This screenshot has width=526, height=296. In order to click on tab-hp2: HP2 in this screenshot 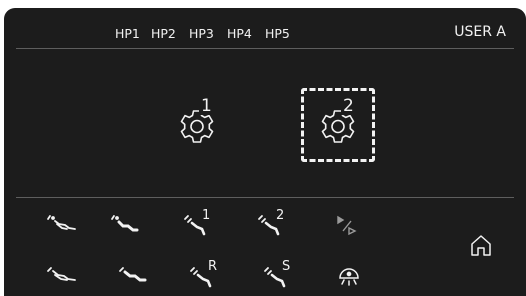, I will do `click(163, 33)`.